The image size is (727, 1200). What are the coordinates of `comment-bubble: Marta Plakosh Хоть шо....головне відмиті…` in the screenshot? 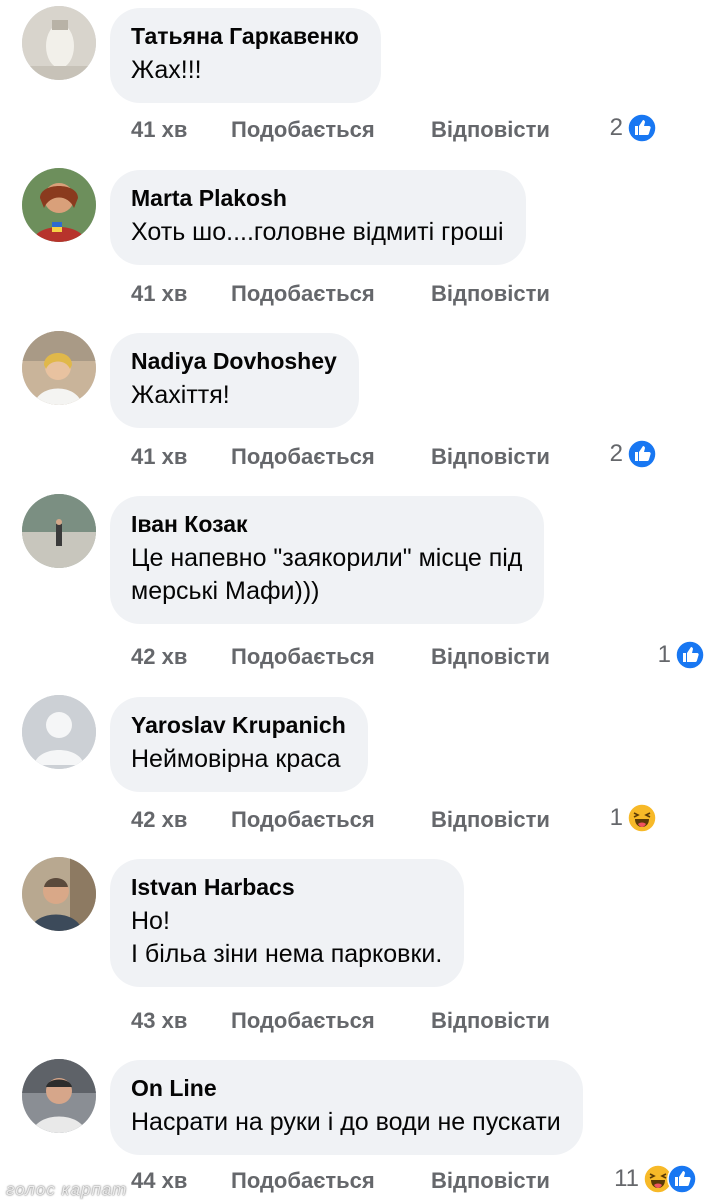 It's located at (318, 217).